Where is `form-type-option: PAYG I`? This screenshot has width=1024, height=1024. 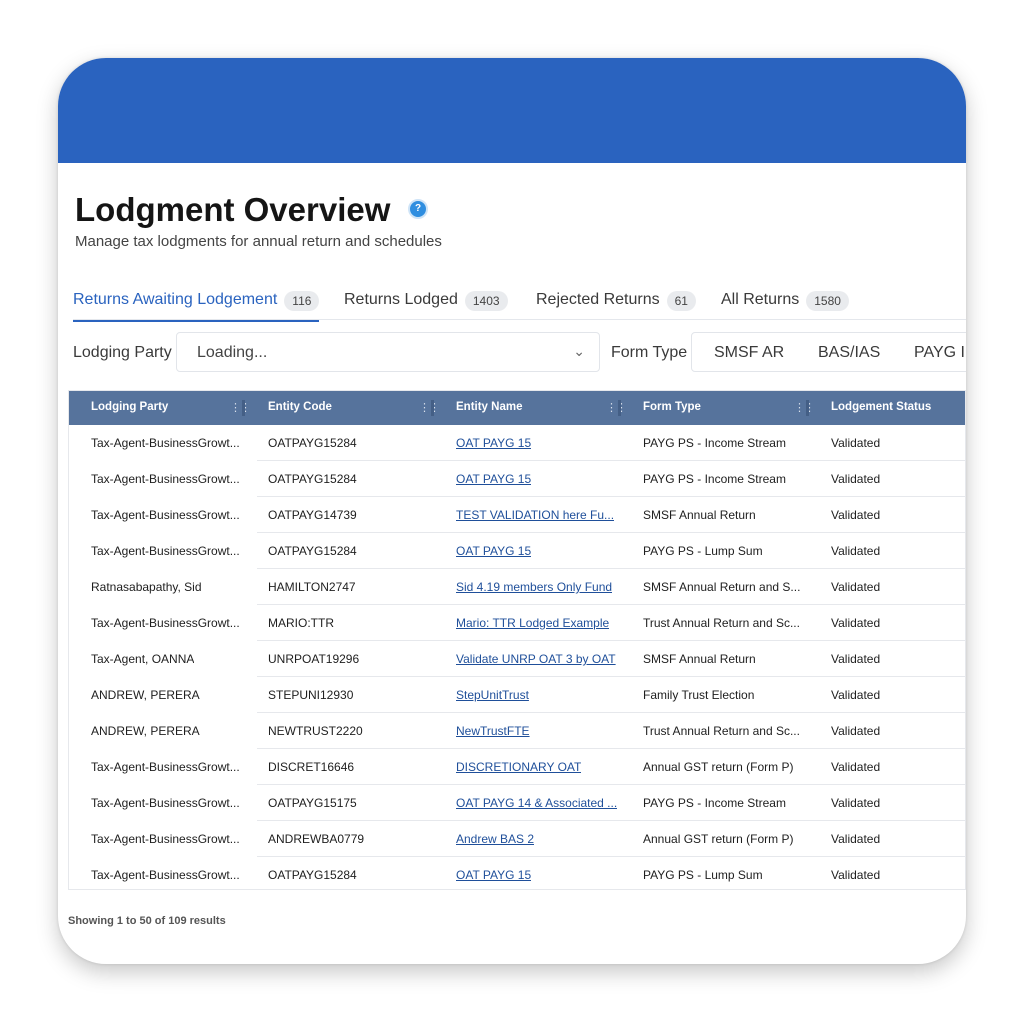 form-type-option: PAYG I is located at coordinates (939, 353).